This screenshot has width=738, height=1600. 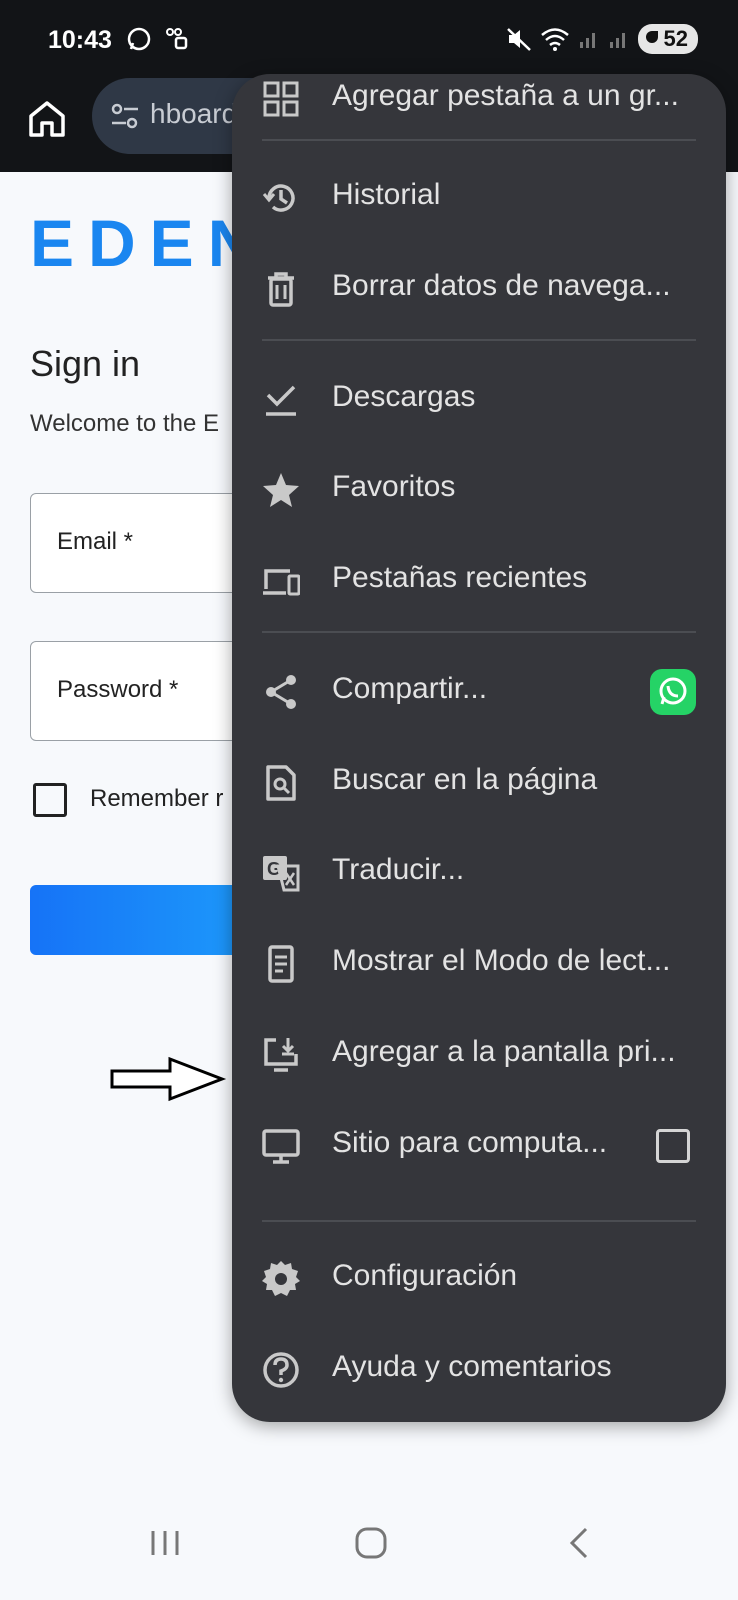 I want to click on home-icon, so click(x=47, y=119).